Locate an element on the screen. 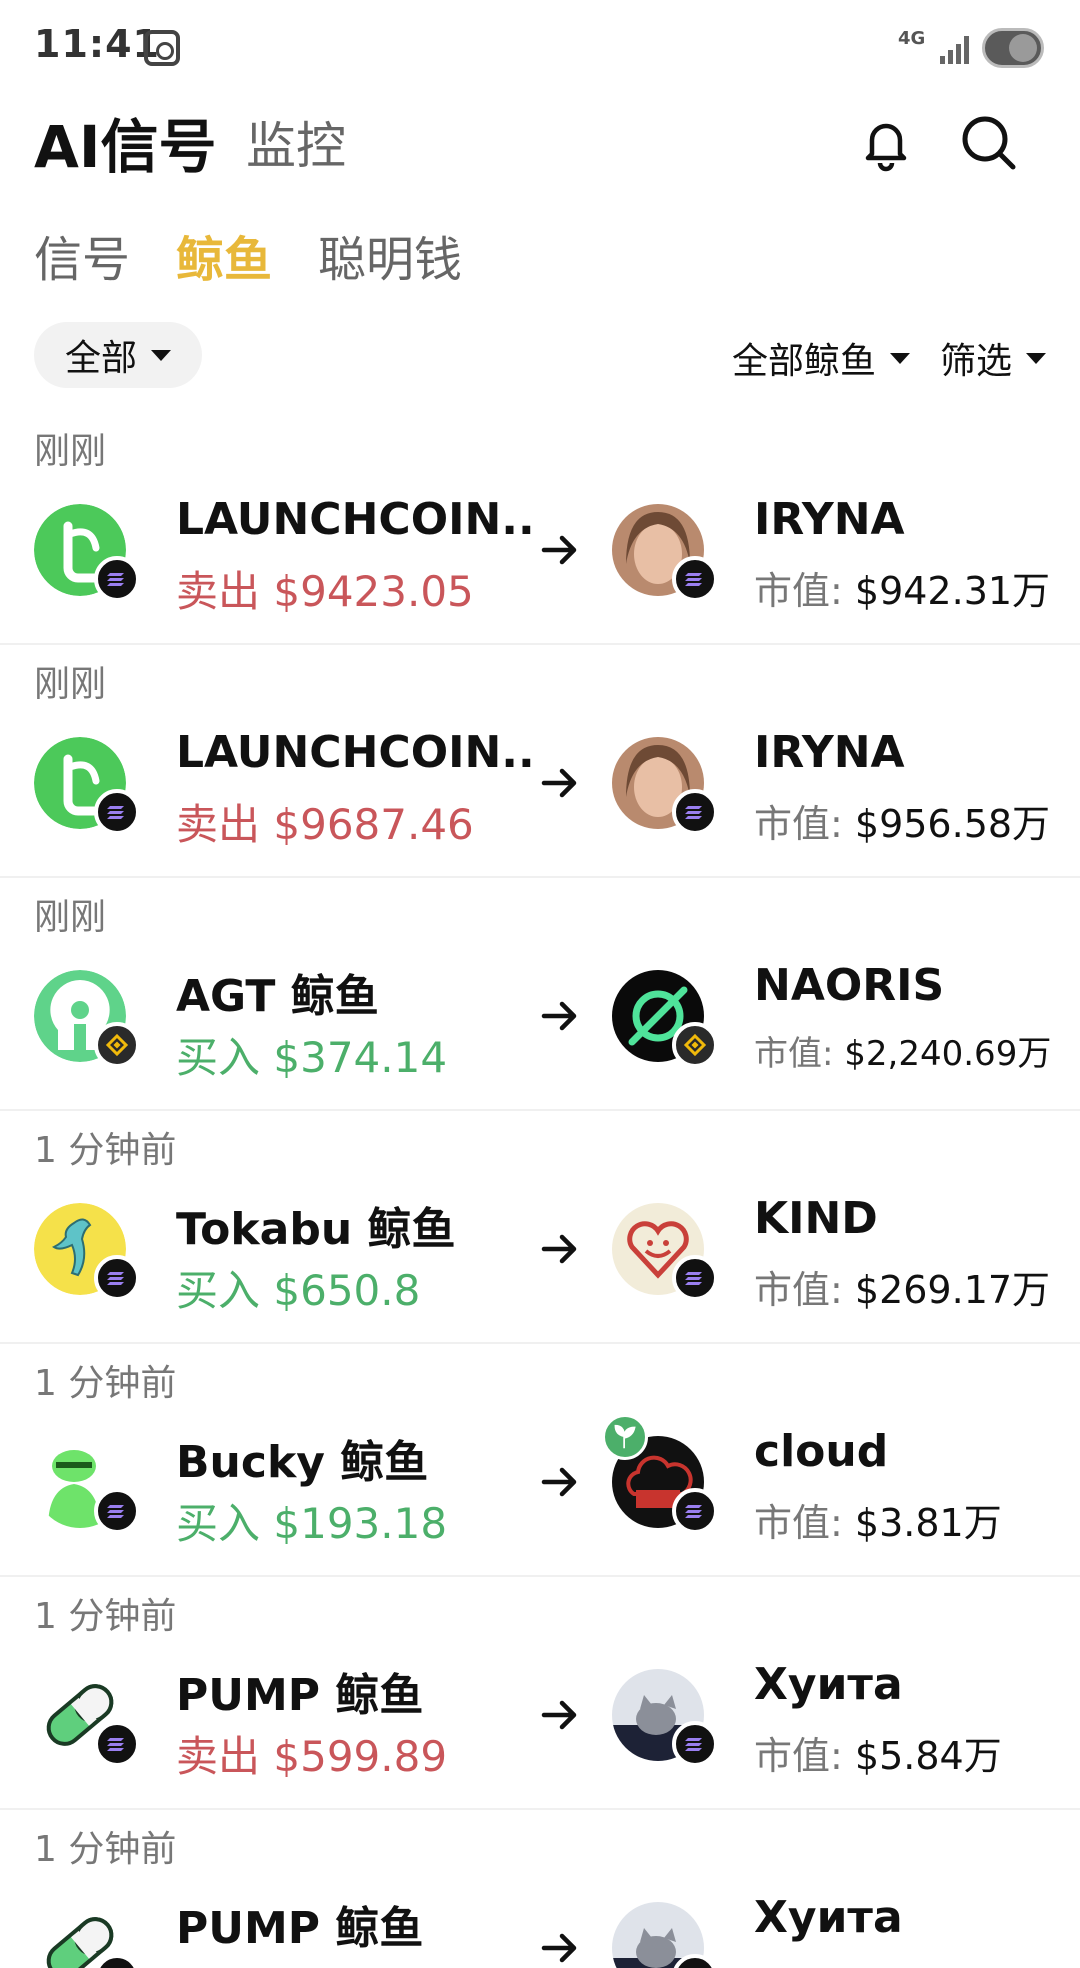  market-cap-value: $2,240.69万 is located at coordinates (948, 1054).